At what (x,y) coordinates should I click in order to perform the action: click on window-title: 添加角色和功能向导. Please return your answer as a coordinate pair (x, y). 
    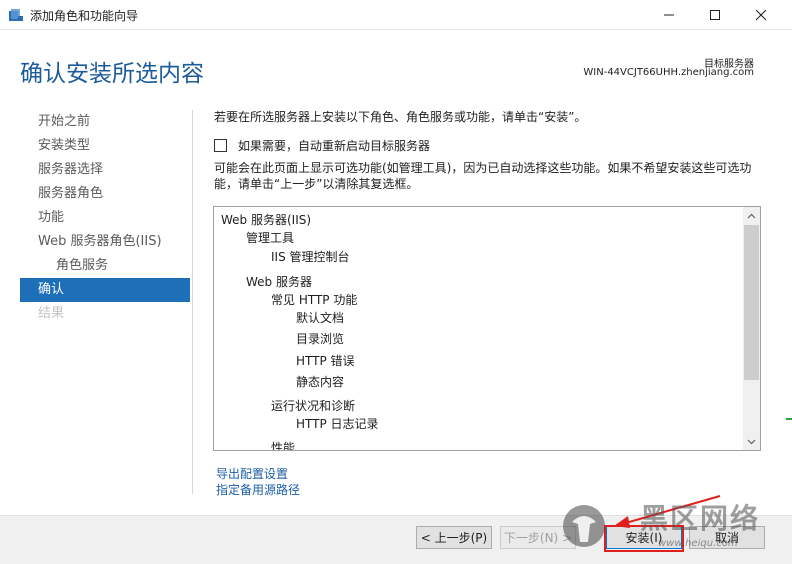
    Looking at the image, I should click on (84, 16).